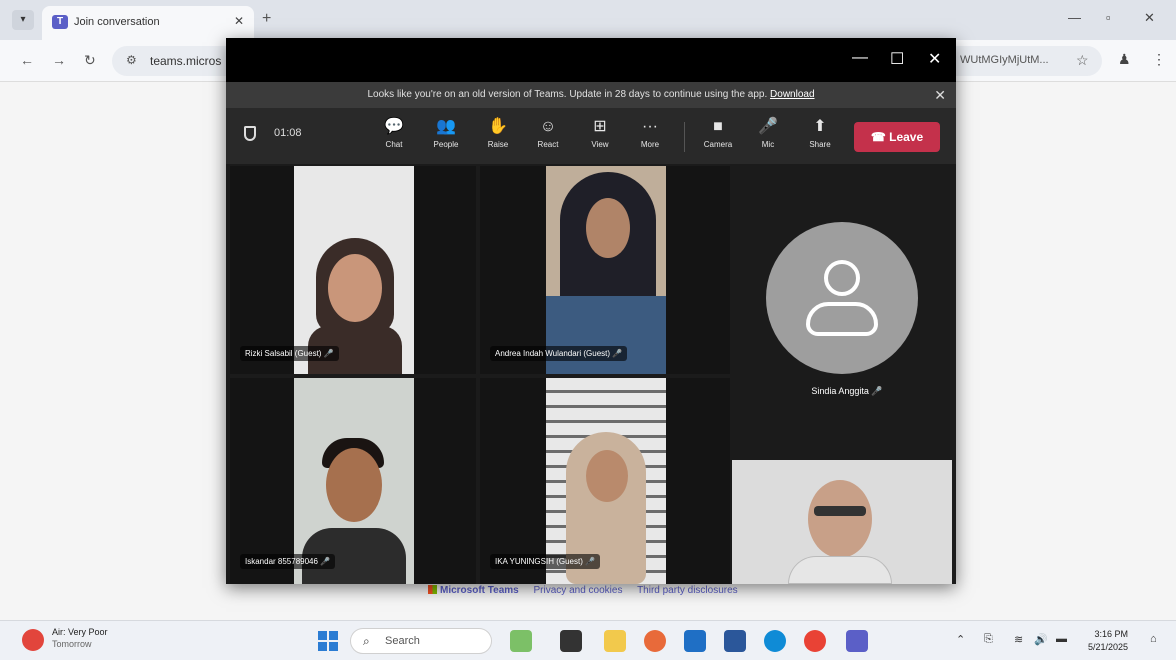  Describe the element at coordinates (1041, 639) in the screenshot. I see `volume-icon: 🔊` at that location.